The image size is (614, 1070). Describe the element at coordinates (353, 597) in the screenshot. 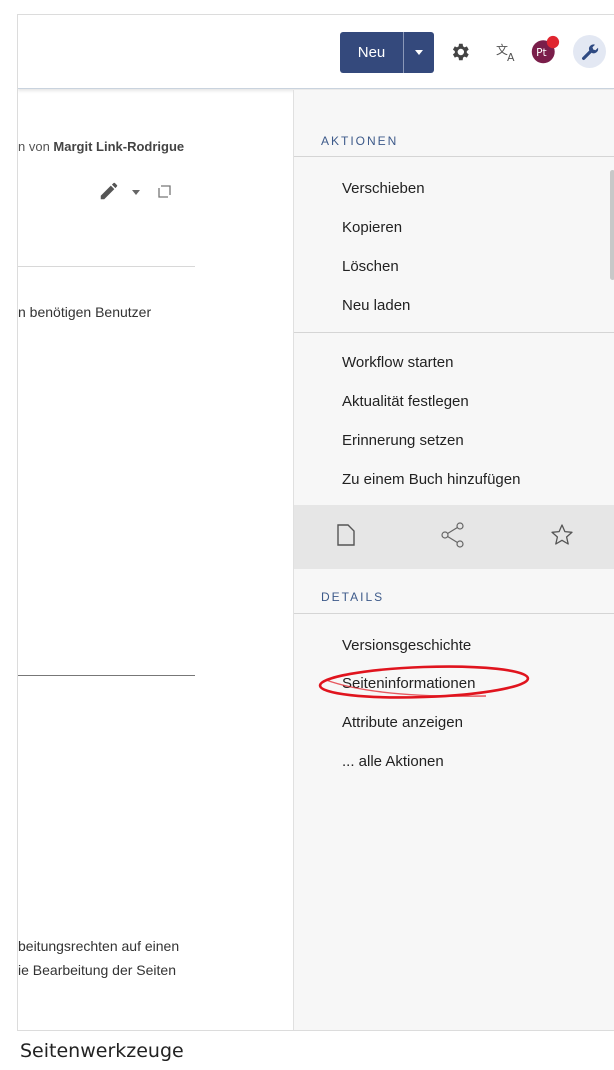

I see `details-heading: DETAILS` at that location.